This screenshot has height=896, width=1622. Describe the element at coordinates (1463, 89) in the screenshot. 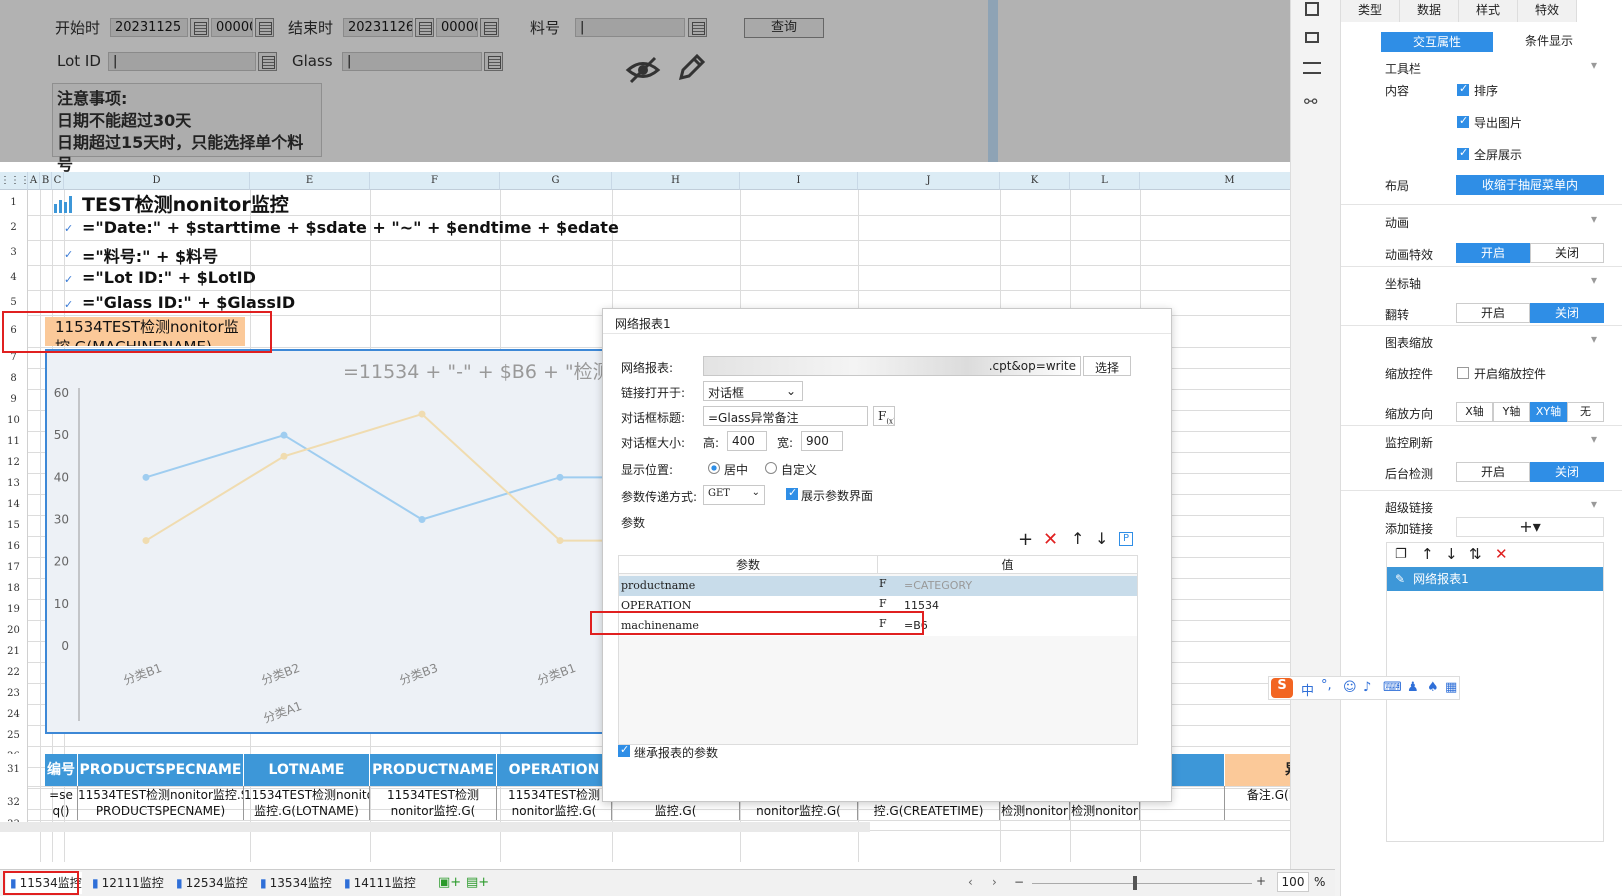

I see `sort-checkbox` at that location.